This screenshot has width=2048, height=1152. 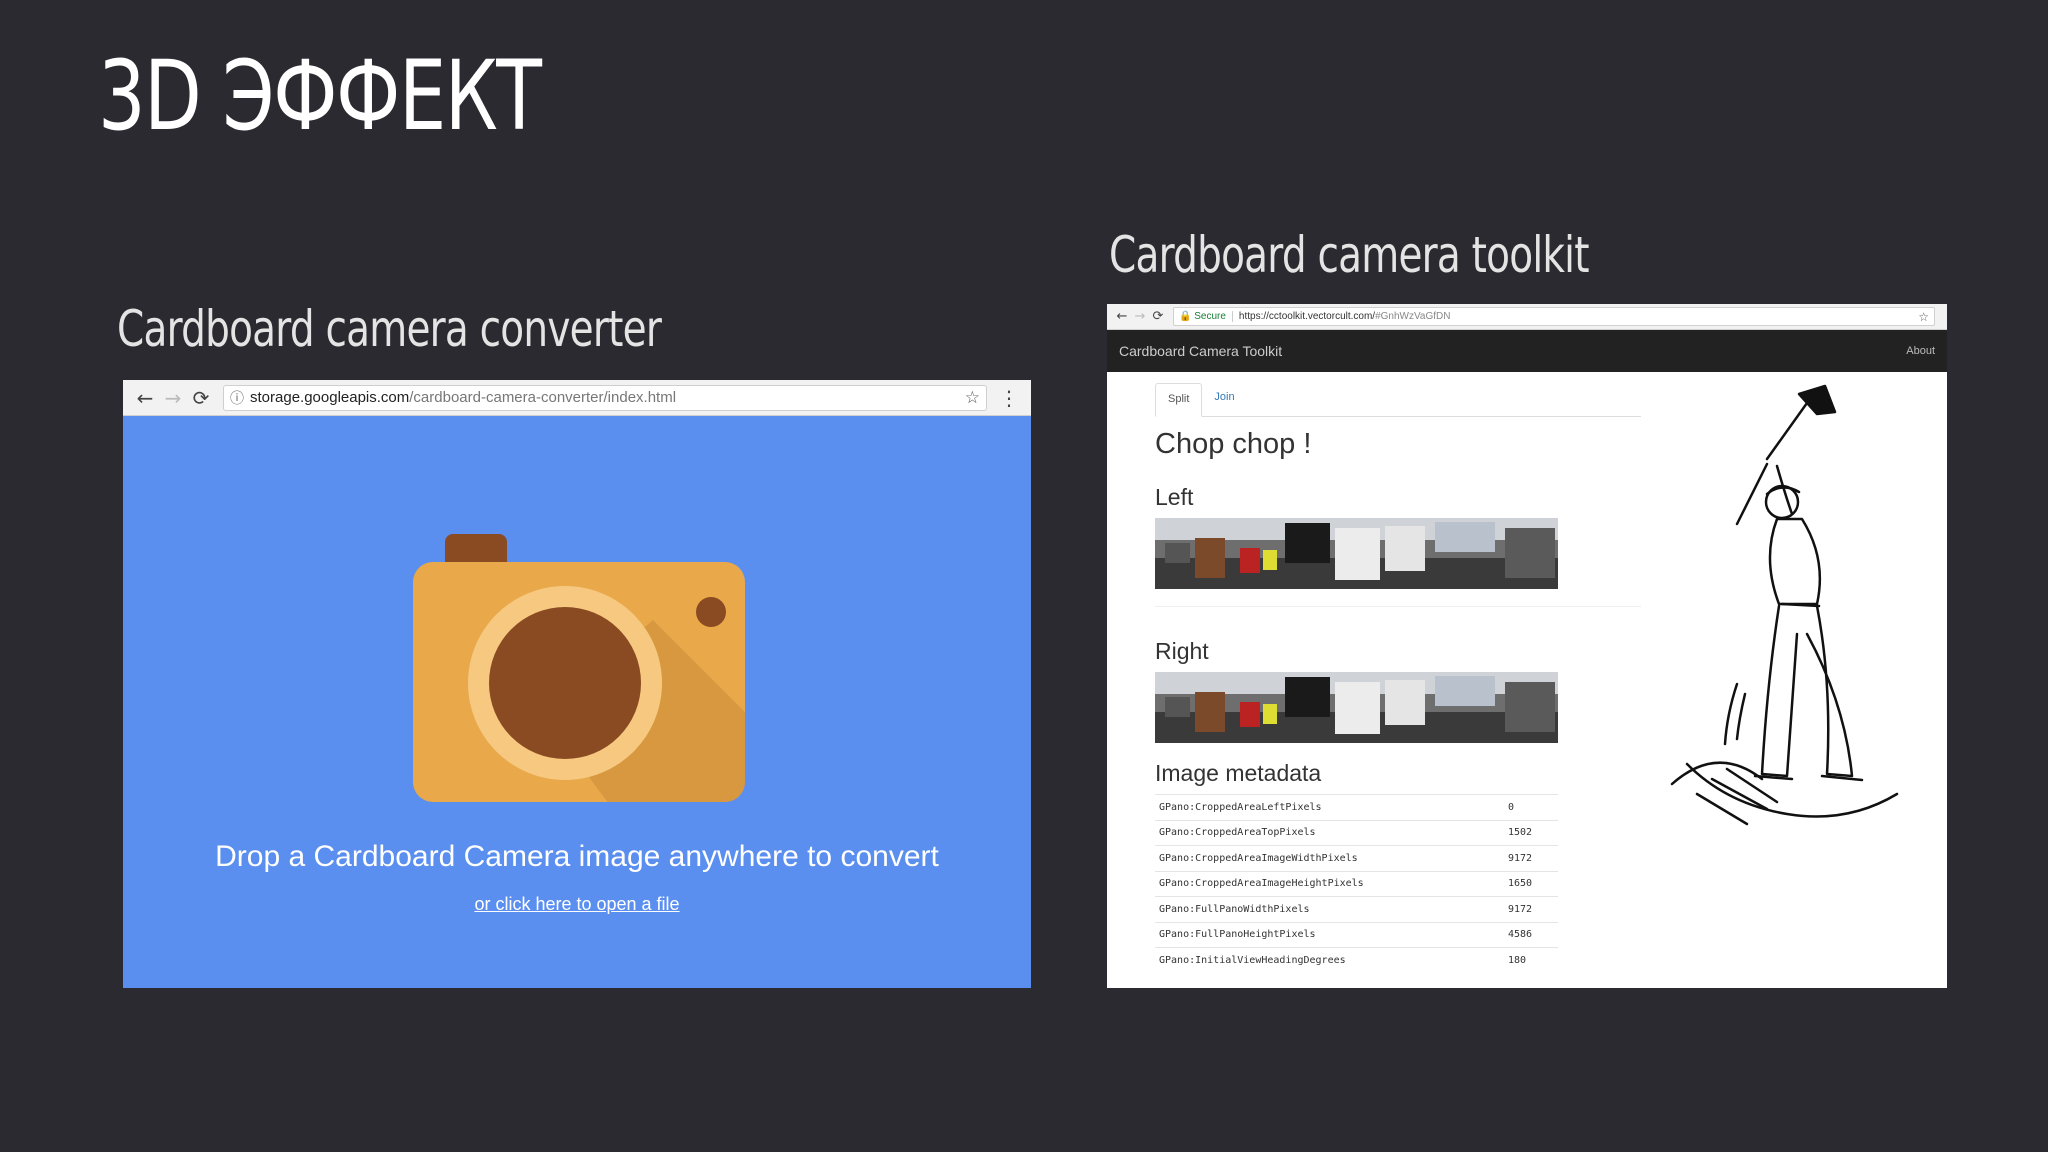 What do you see at coordinates (1531, 832) in the screenshot?
I see `metadata-value: 1502` at bounding box center [1531, 832].